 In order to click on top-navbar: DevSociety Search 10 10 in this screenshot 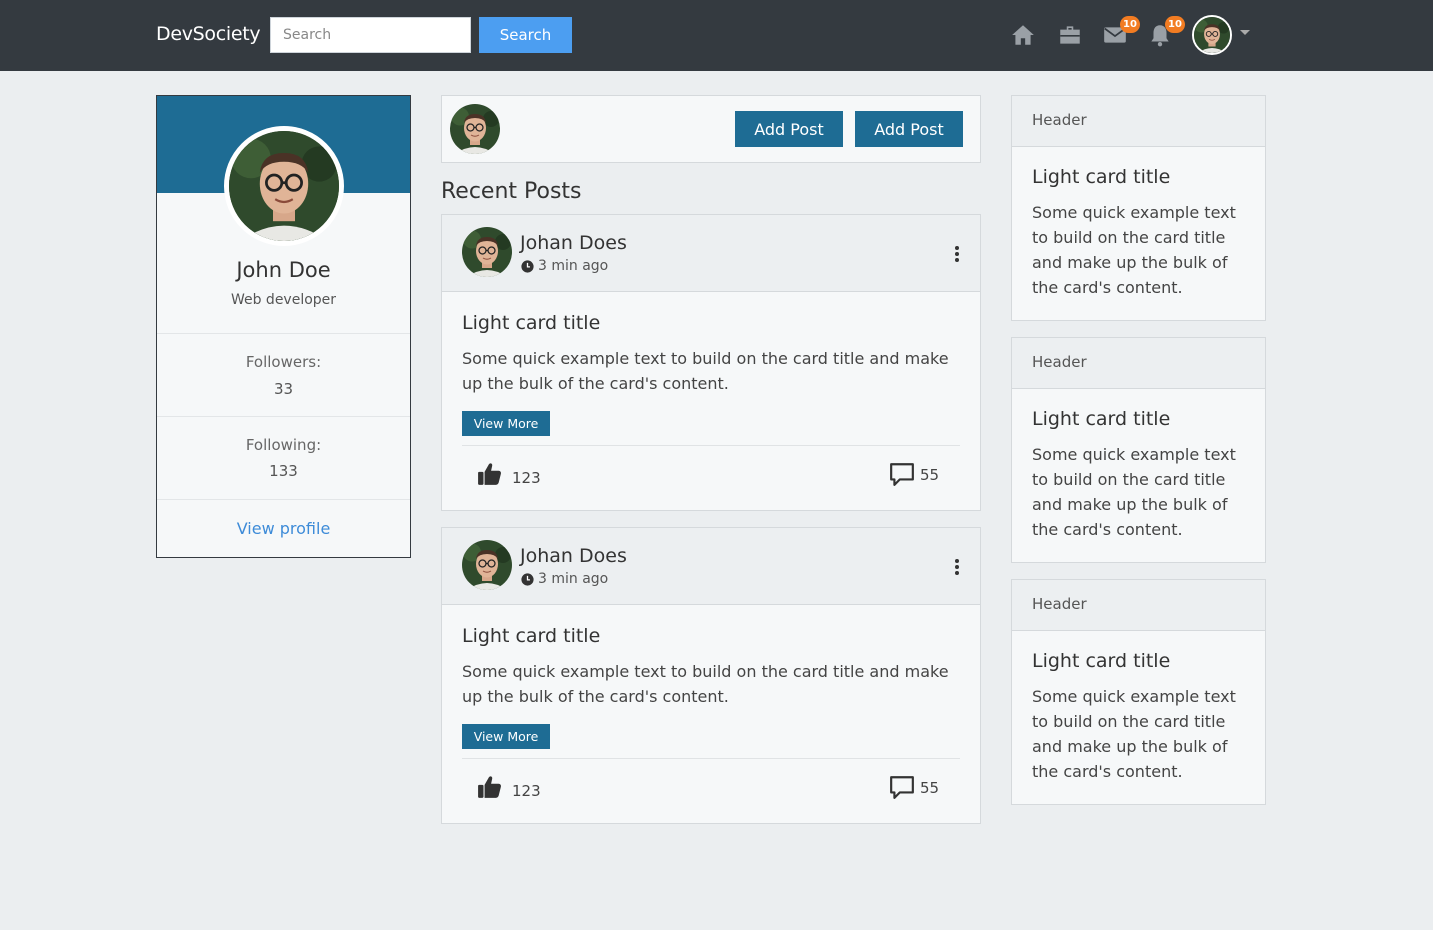, I will do `click(716, 35)`.